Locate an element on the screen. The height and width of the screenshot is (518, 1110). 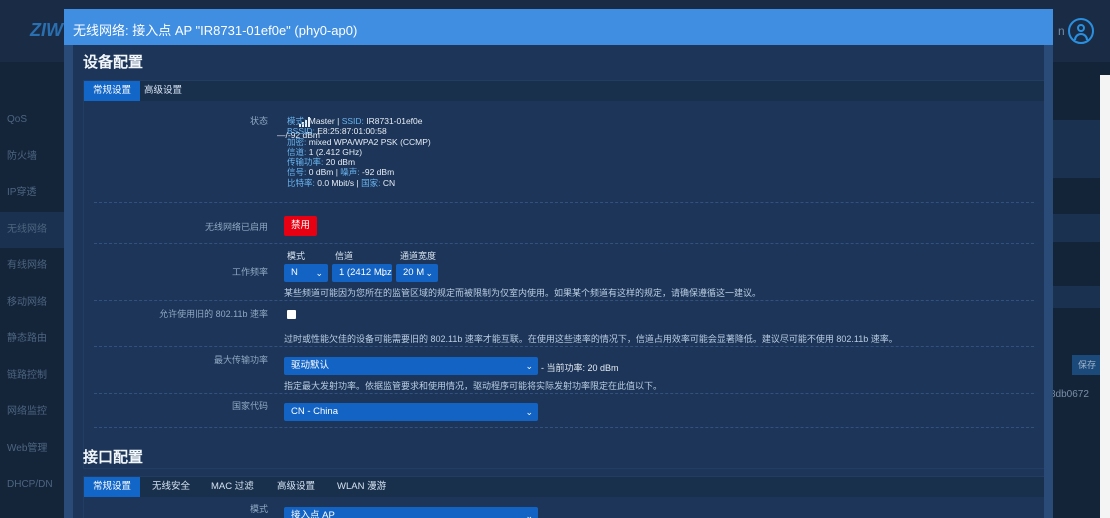
status-line-bssid: BSSID: E8:25:87:01:00:58 is located at coordinates (359, 131).